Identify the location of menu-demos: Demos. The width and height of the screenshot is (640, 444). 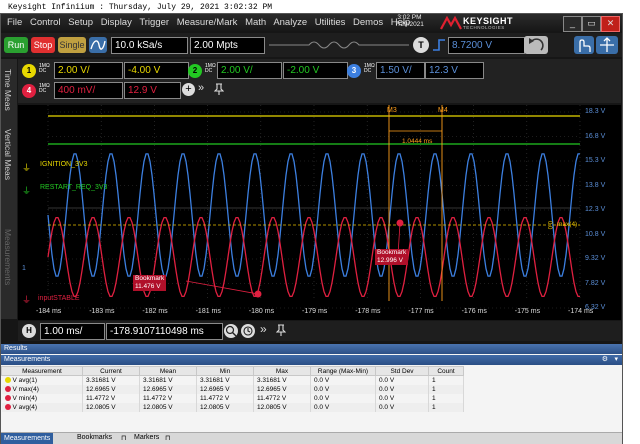
(368, 22).